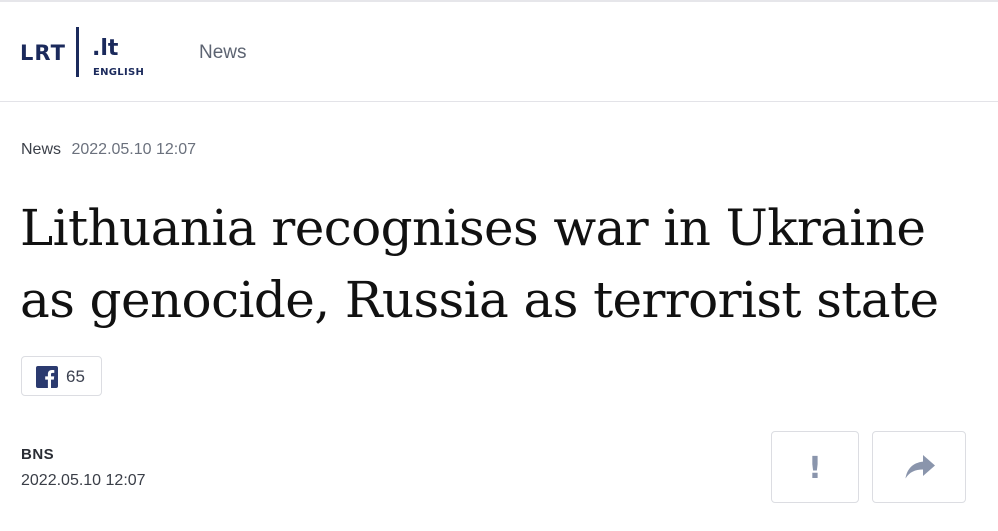 The height and width of the screenshot is (531, 998). I want to click on facebook-share-count: 65, so click(75, 376).